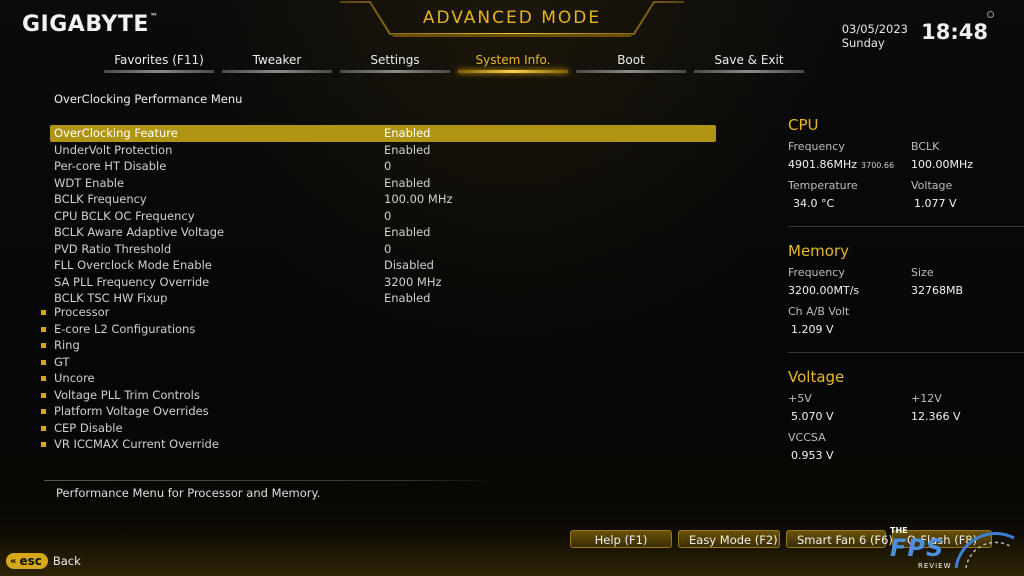 This screenshot has height=576, width=1024. I want to click on gigabyte-logo: GIGABYTE™, so click(90, 24).